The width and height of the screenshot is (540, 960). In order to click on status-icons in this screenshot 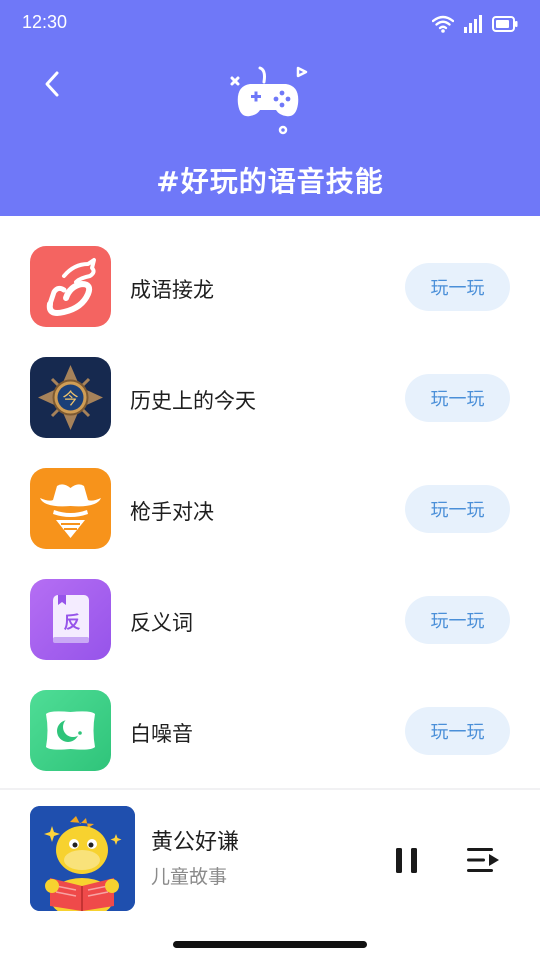, I will do `click(475, 24)`.